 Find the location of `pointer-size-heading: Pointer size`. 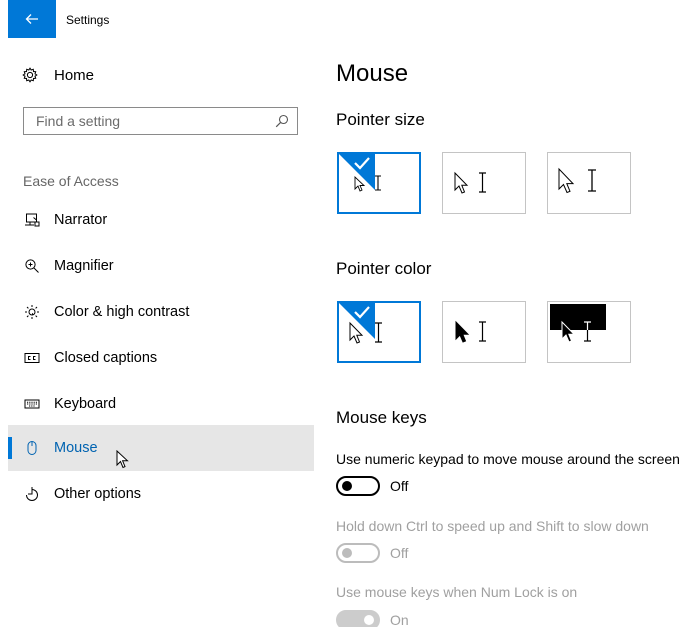

pointer-size-heading: Pointer size is located at coordinates (380, 119).